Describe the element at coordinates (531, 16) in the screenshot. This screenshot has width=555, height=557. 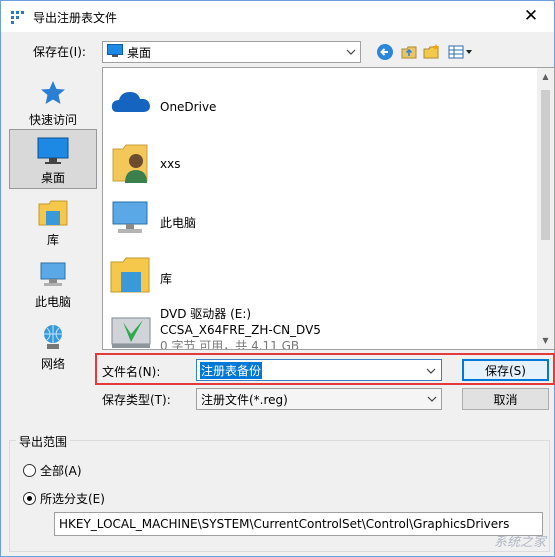
I see `close-button: ✕` at that location.